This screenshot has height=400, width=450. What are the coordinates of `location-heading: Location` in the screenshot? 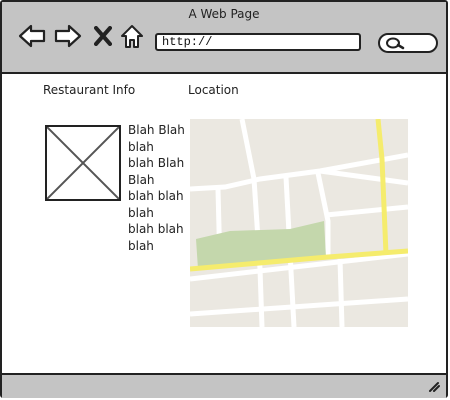 It's located at (213, 90).